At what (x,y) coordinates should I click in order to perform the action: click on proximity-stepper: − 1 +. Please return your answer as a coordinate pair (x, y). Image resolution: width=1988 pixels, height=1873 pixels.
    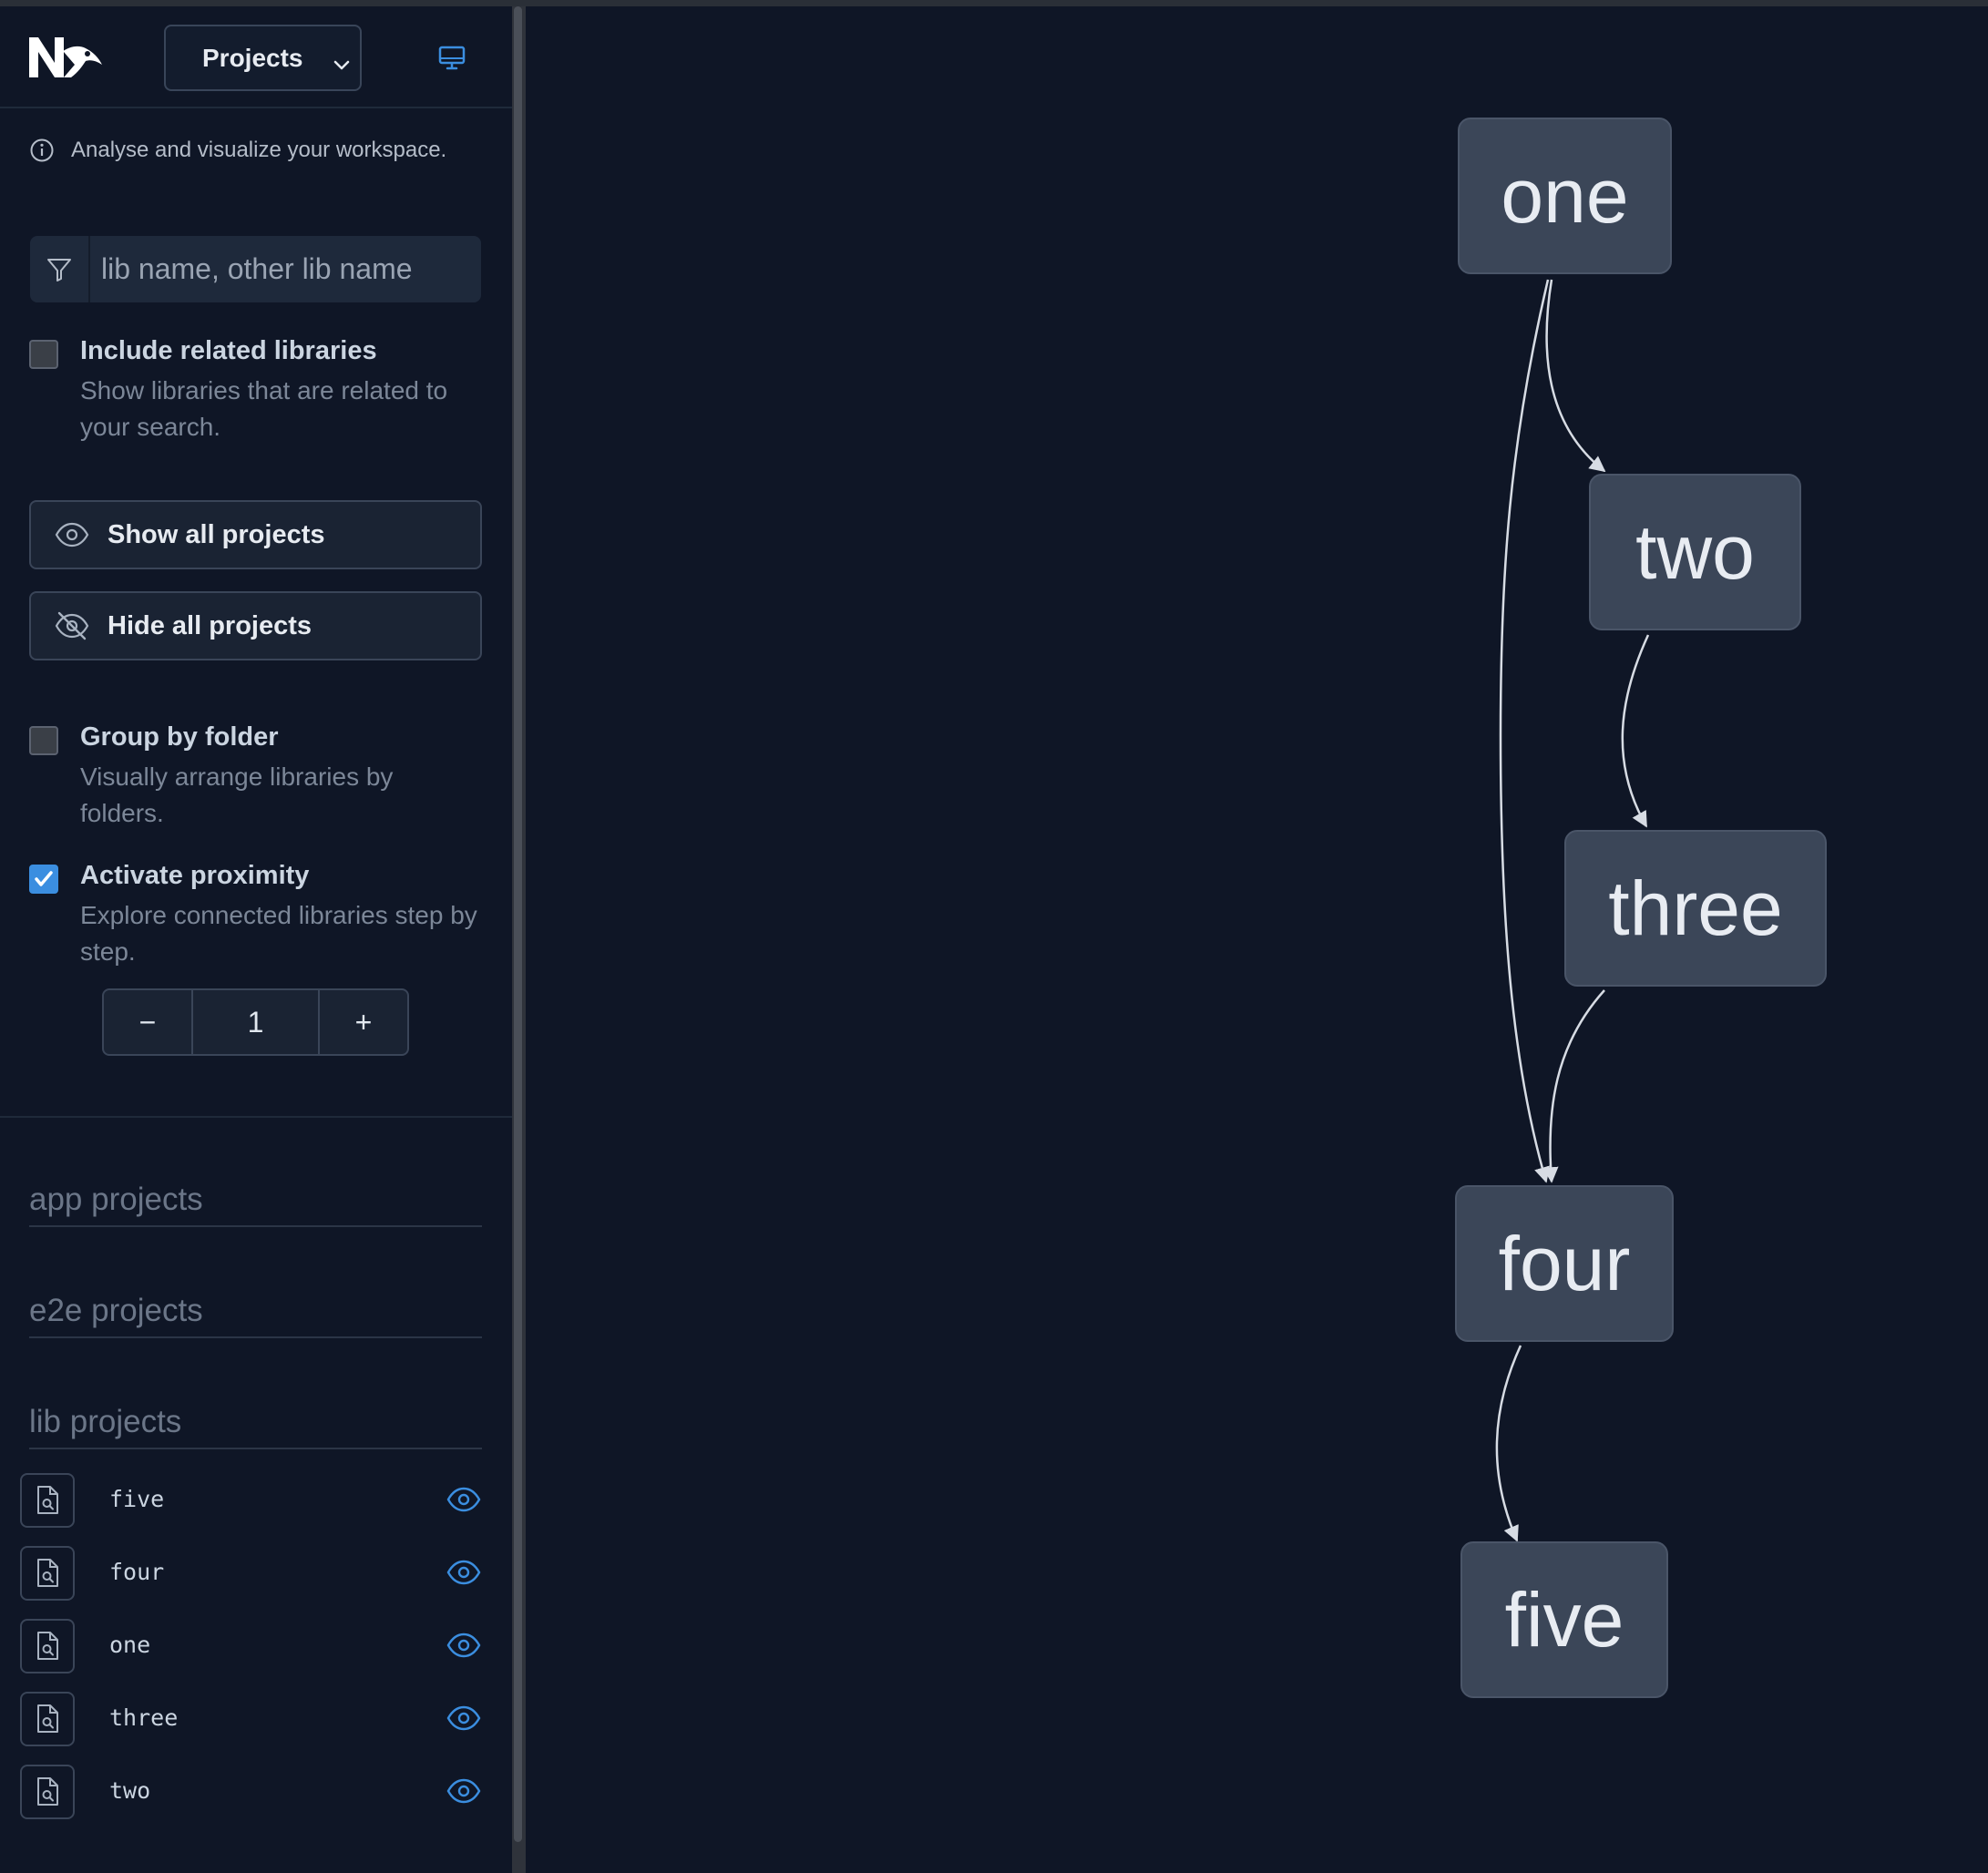
    Looking at the image, I should click on (255, 1022).